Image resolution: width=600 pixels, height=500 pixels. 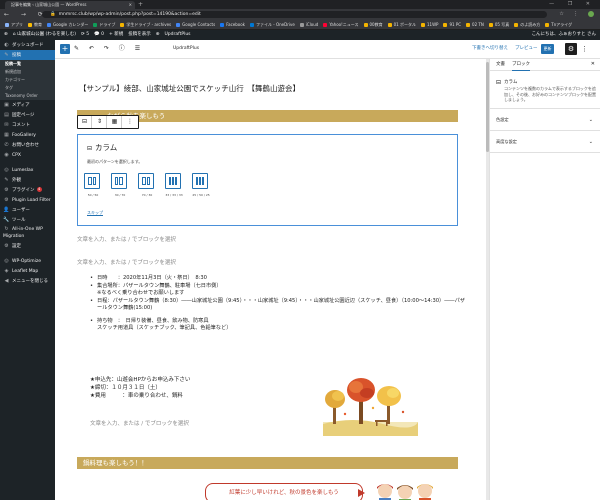 What do you see at coordinates (174, 195) in the screenshot?
I see `column-variation-label: 33 / 33 / 33` at bounding box center [174, 195].